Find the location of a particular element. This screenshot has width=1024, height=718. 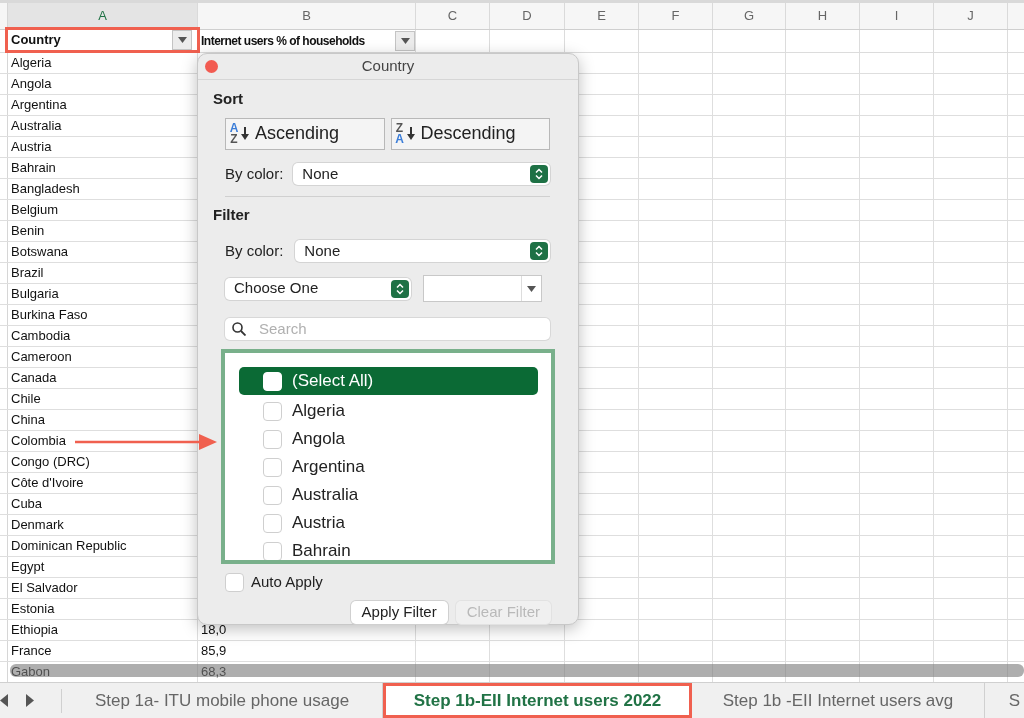

column-header: J is located at coordinates (971, 16).